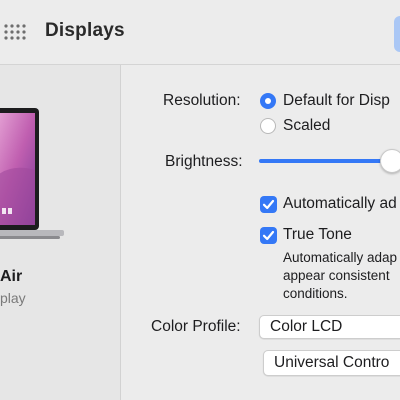 The height and width of the screenshot is (400, 400). What do you see at coordinates (268, 235) in the screenshot?
I see `true-tone-checkbox` at bounding box center [268, 235].